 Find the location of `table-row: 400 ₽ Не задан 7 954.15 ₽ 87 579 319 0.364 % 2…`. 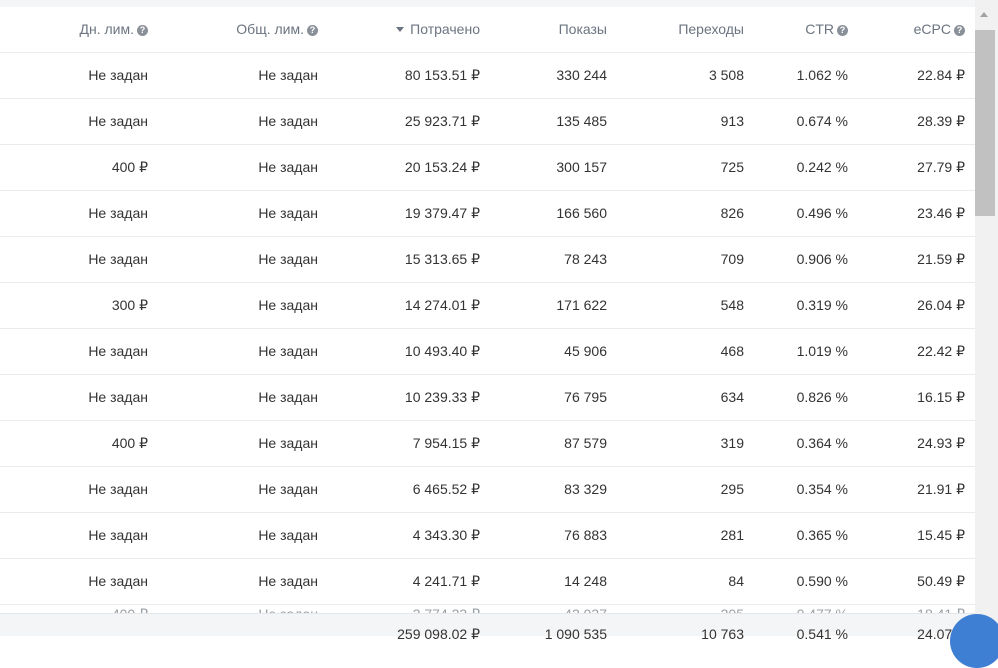

table-row: 400 ₽ Не задан 7 954.15 ₽ 87 579 319 0.364 % 2… is located at coordinates (487, 444).